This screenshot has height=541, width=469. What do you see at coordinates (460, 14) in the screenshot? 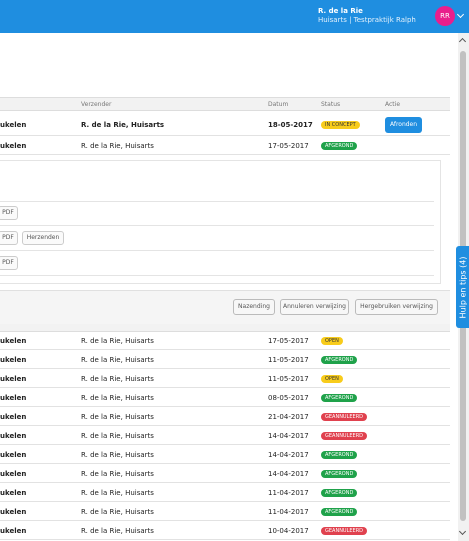
I see `chevron-down-icon` at bounding box center [460, 14].